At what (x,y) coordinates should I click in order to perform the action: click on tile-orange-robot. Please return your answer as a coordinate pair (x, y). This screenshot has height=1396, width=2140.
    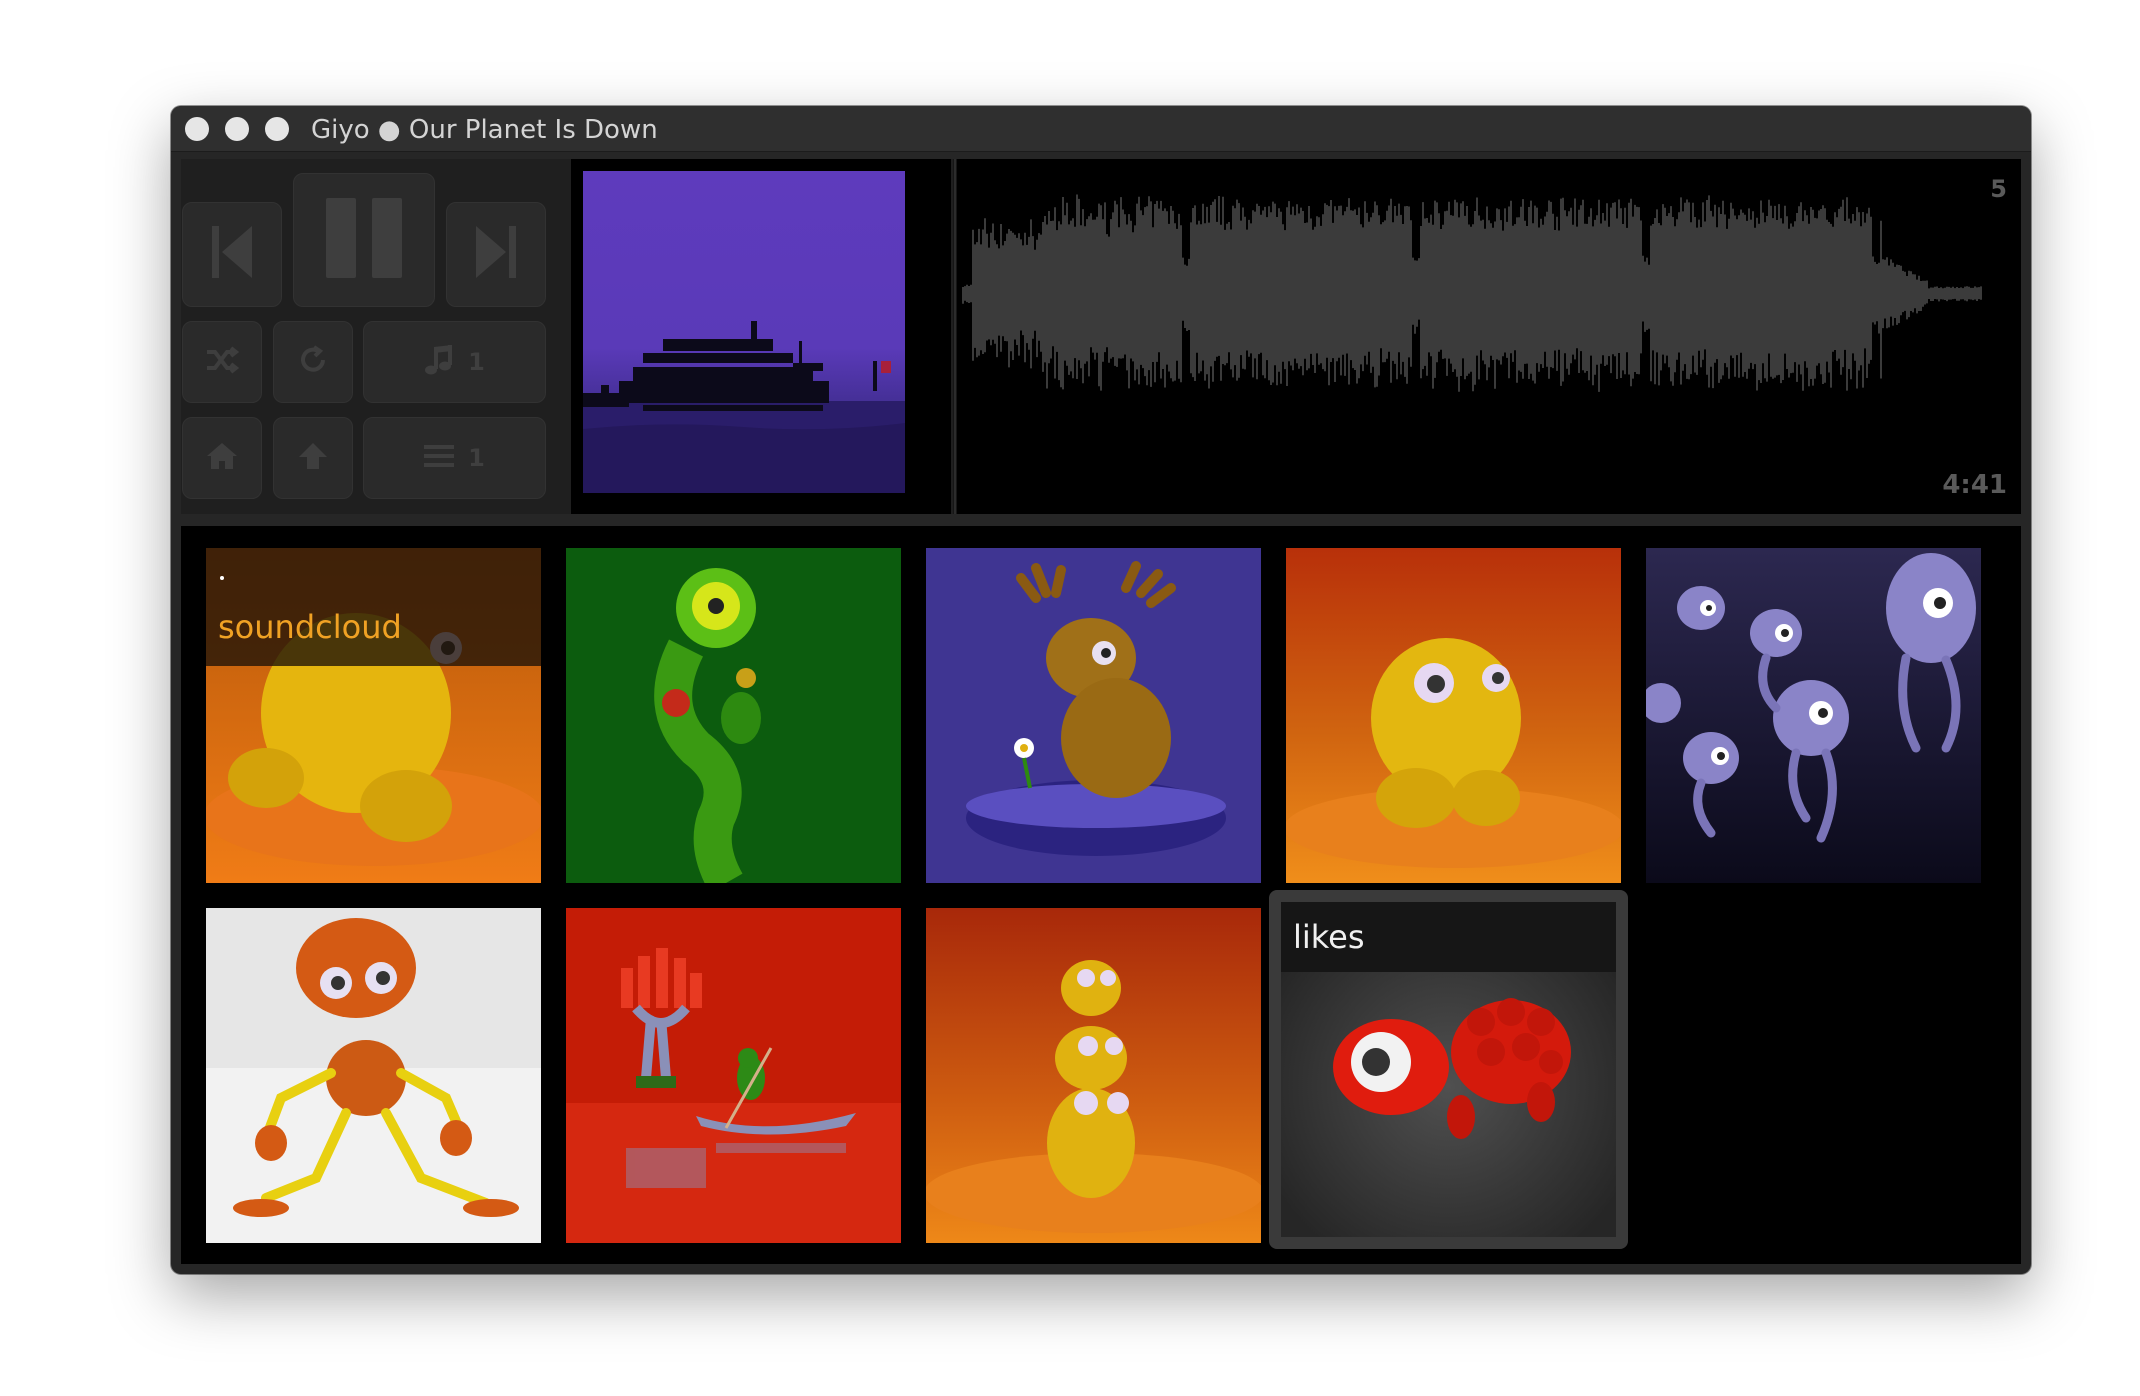
    Looking at the image, I should click on (373, 1075).